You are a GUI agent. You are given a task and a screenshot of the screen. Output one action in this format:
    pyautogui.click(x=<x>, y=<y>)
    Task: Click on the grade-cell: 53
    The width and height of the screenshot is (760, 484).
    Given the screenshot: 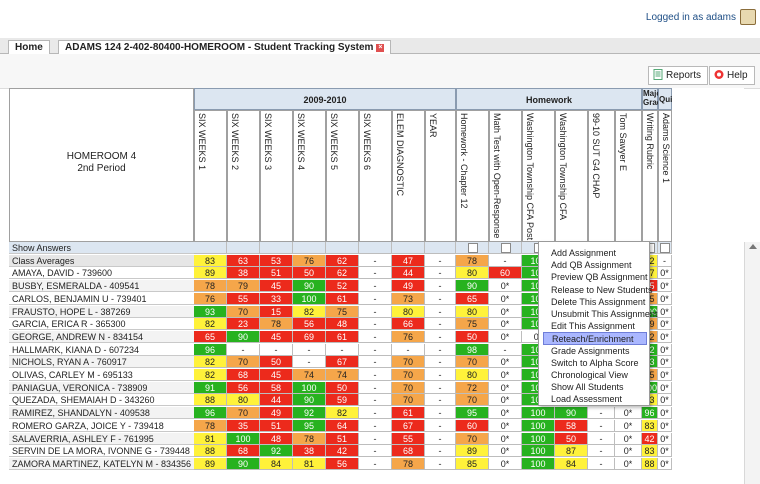 What is the action you would take?
    pyautogui.click(x=276, y=260)
    